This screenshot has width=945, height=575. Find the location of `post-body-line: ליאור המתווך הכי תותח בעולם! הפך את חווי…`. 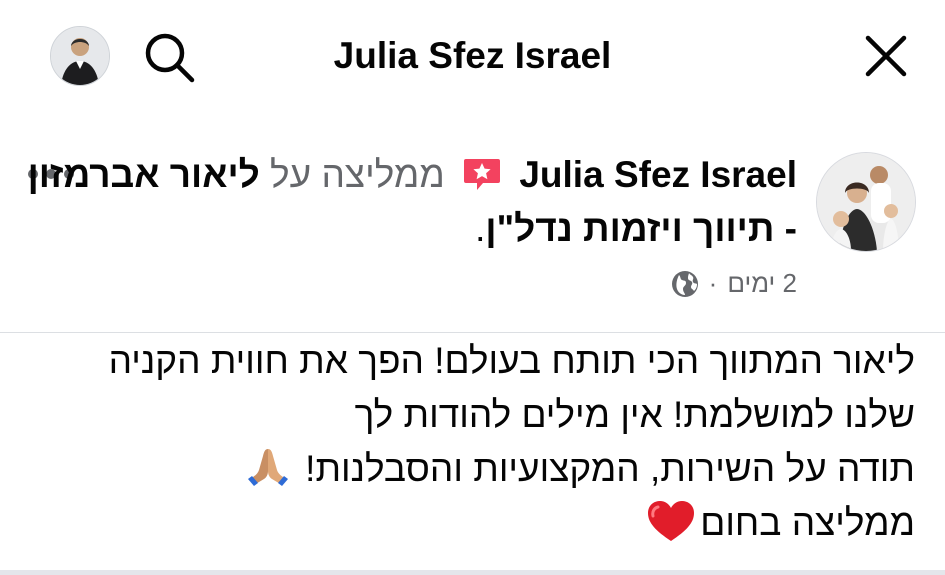

post-body-line: ליאור המתווך הכי תותח בעולם! הפך את חווי… is located at coordinates (511, 360).